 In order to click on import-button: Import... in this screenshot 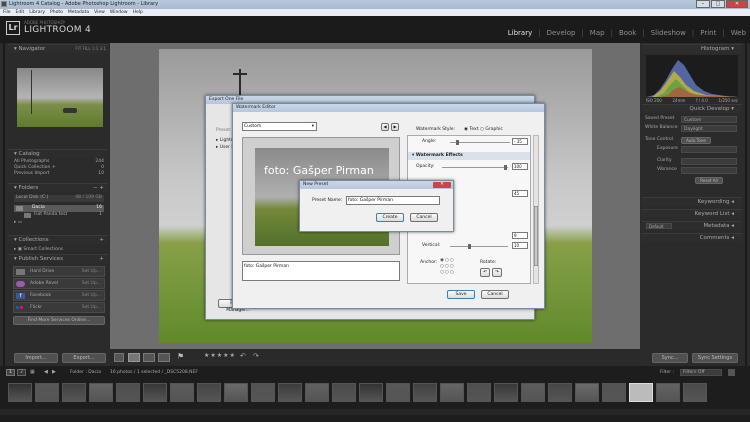, I will do `click(36, 358)`.